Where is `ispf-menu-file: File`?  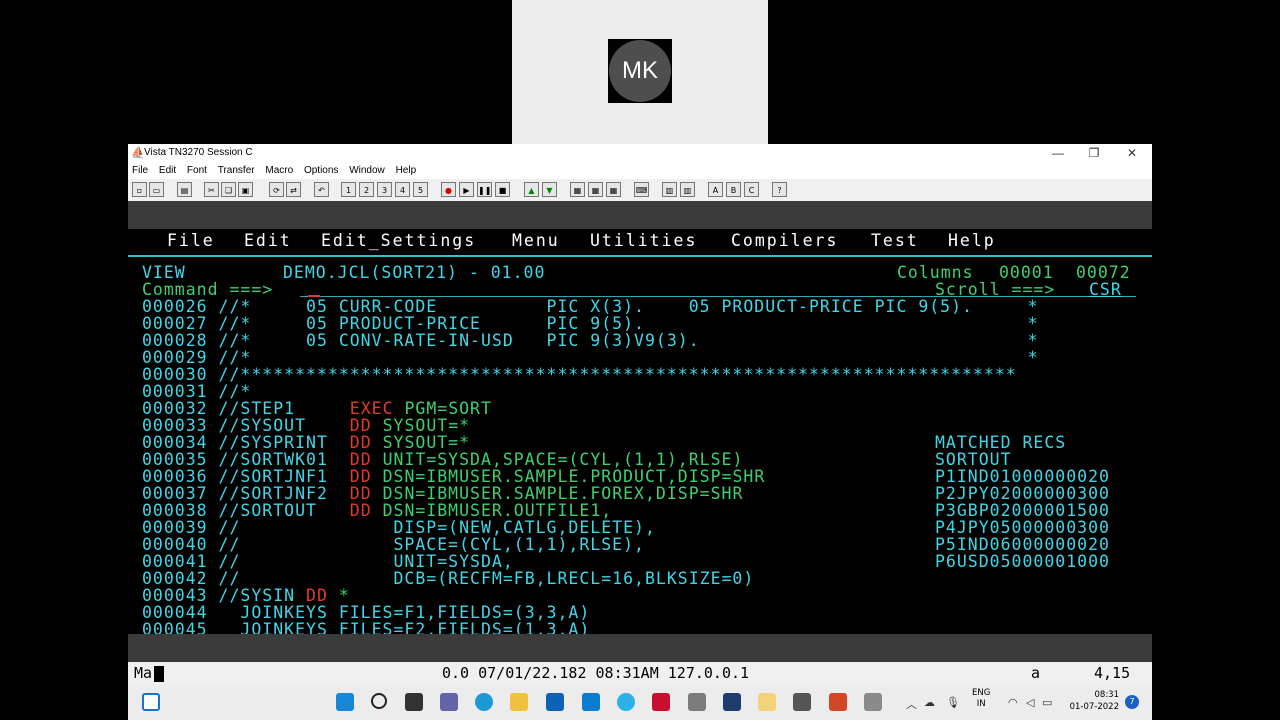 ispf-menu-file: File is located at coordinates (191, 240).